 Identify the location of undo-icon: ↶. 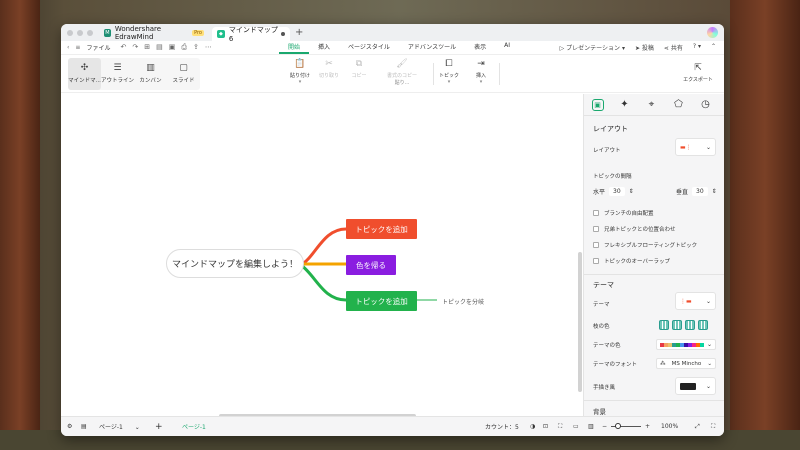
(123, 47).